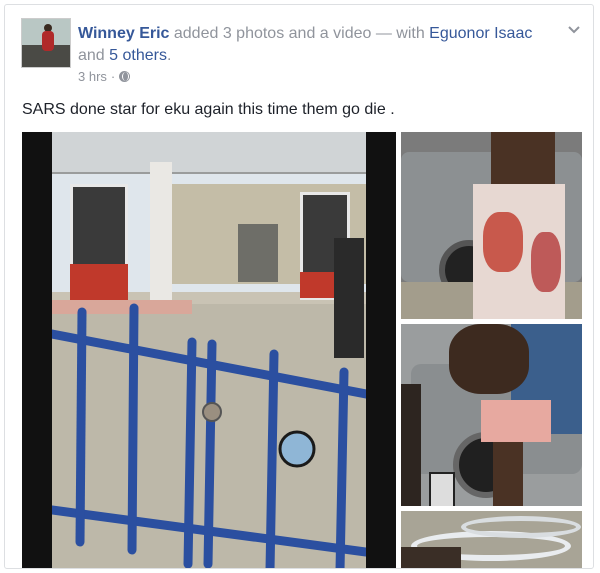 Image resolution: width=600 pixels, height=573 pixels. Describe the element at coordinates (123, 33) in the screenshot. I see `author-link: Winney Eric` at that location.